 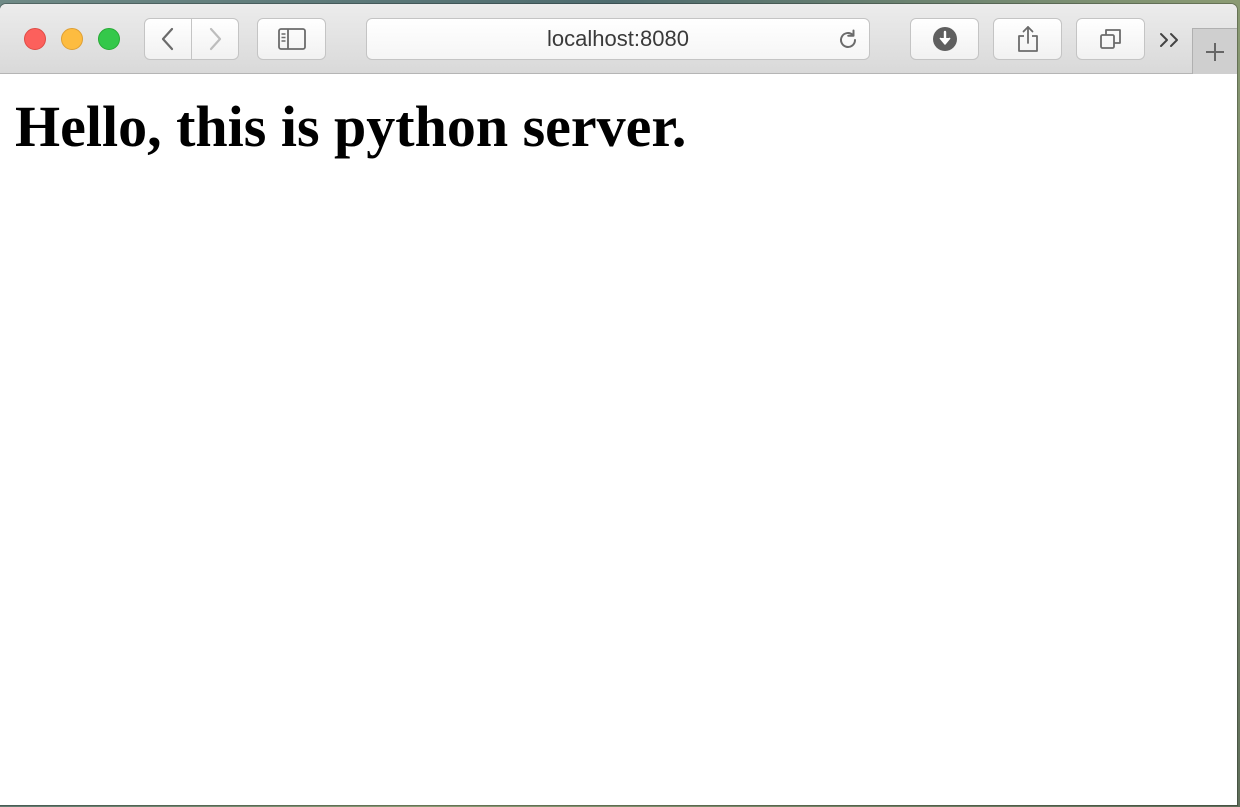 I want to click on close-window-button, so click(x=35, y=39).